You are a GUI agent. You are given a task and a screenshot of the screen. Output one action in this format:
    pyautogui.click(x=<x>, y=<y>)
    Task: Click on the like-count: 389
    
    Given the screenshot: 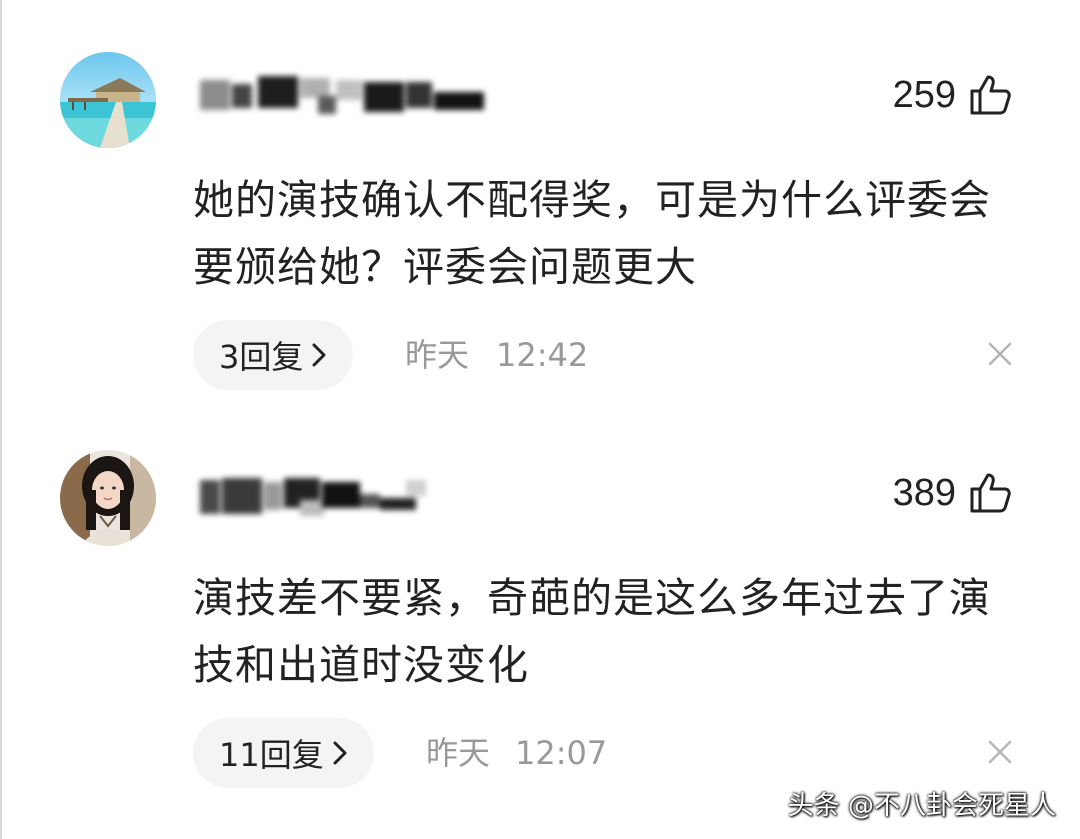 What is the action you would take?
    pyautogui.click(x=924, y=493)
    